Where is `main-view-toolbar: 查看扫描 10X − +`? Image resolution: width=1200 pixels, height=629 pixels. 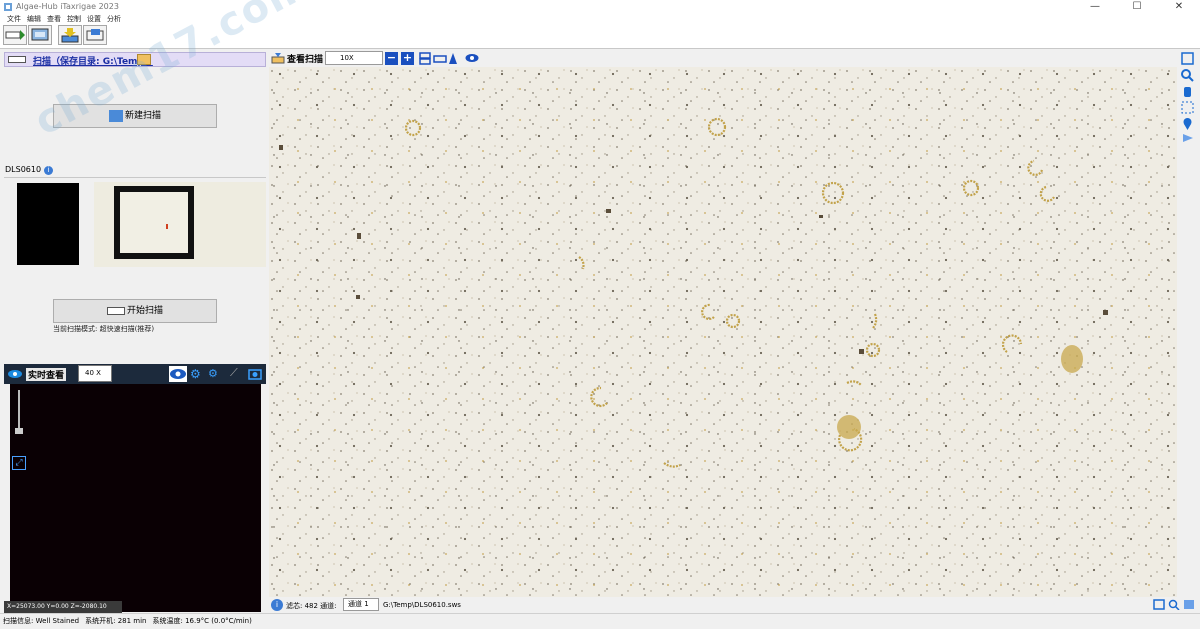 main-view-toolbar: 查看扫描 10X − + is located at coordinates (723, 58).